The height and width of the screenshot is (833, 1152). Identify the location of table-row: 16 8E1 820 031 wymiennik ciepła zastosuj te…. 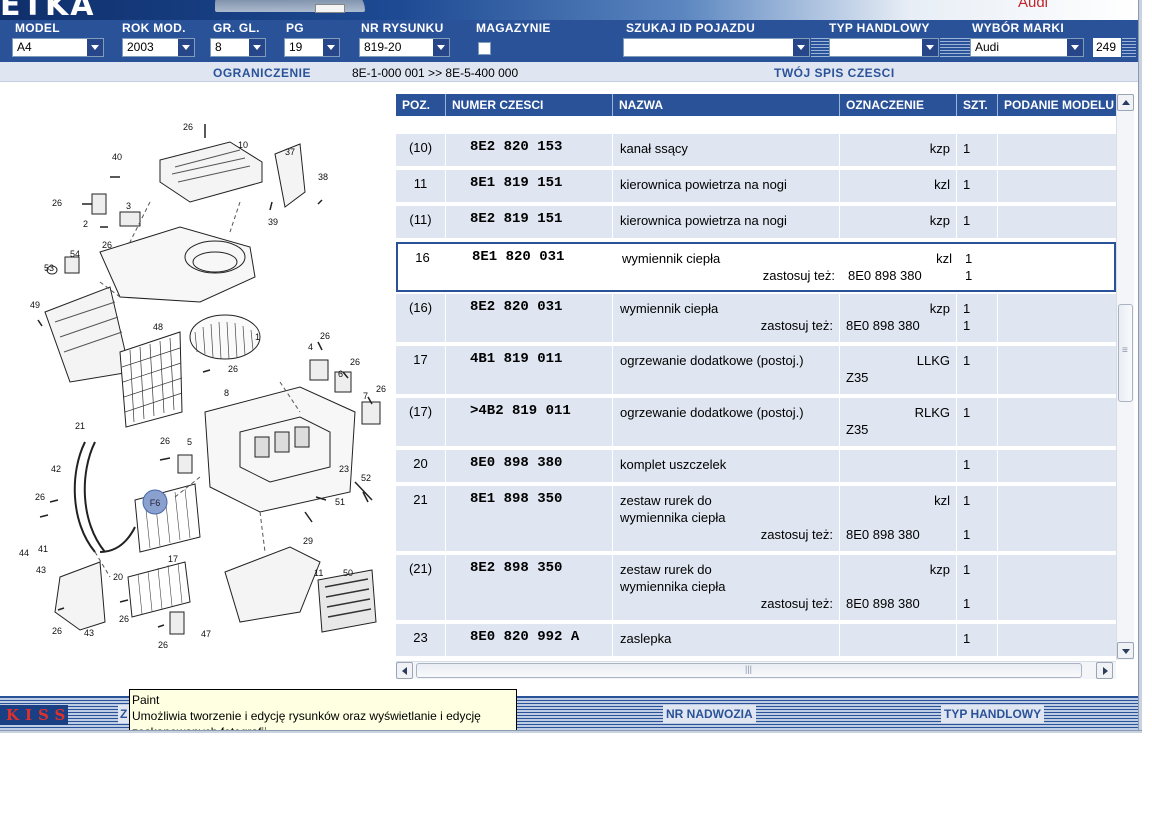
(756, 267).